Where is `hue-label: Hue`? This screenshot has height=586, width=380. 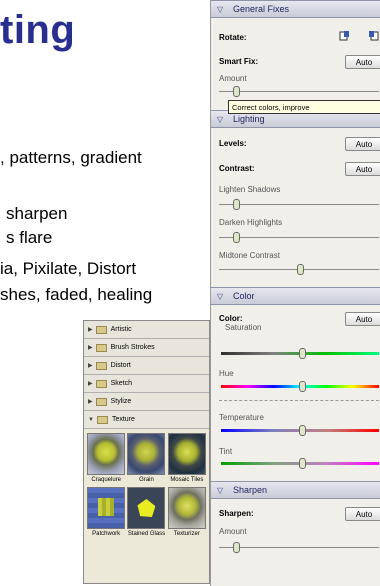
hue-label: Hue is located at coordinates (226, 373).